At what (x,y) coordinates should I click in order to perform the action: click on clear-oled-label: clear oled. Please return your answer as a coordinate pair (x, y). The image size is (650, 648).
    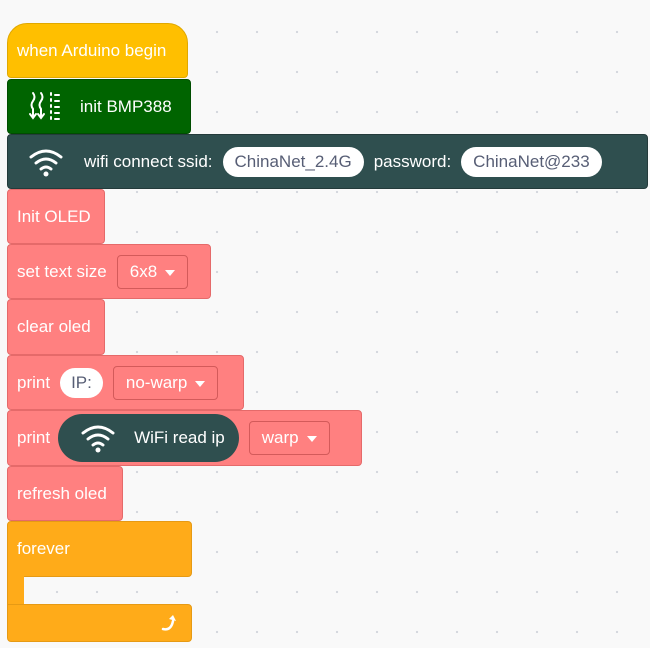
    Looking at the image, I should click on (54, 326).